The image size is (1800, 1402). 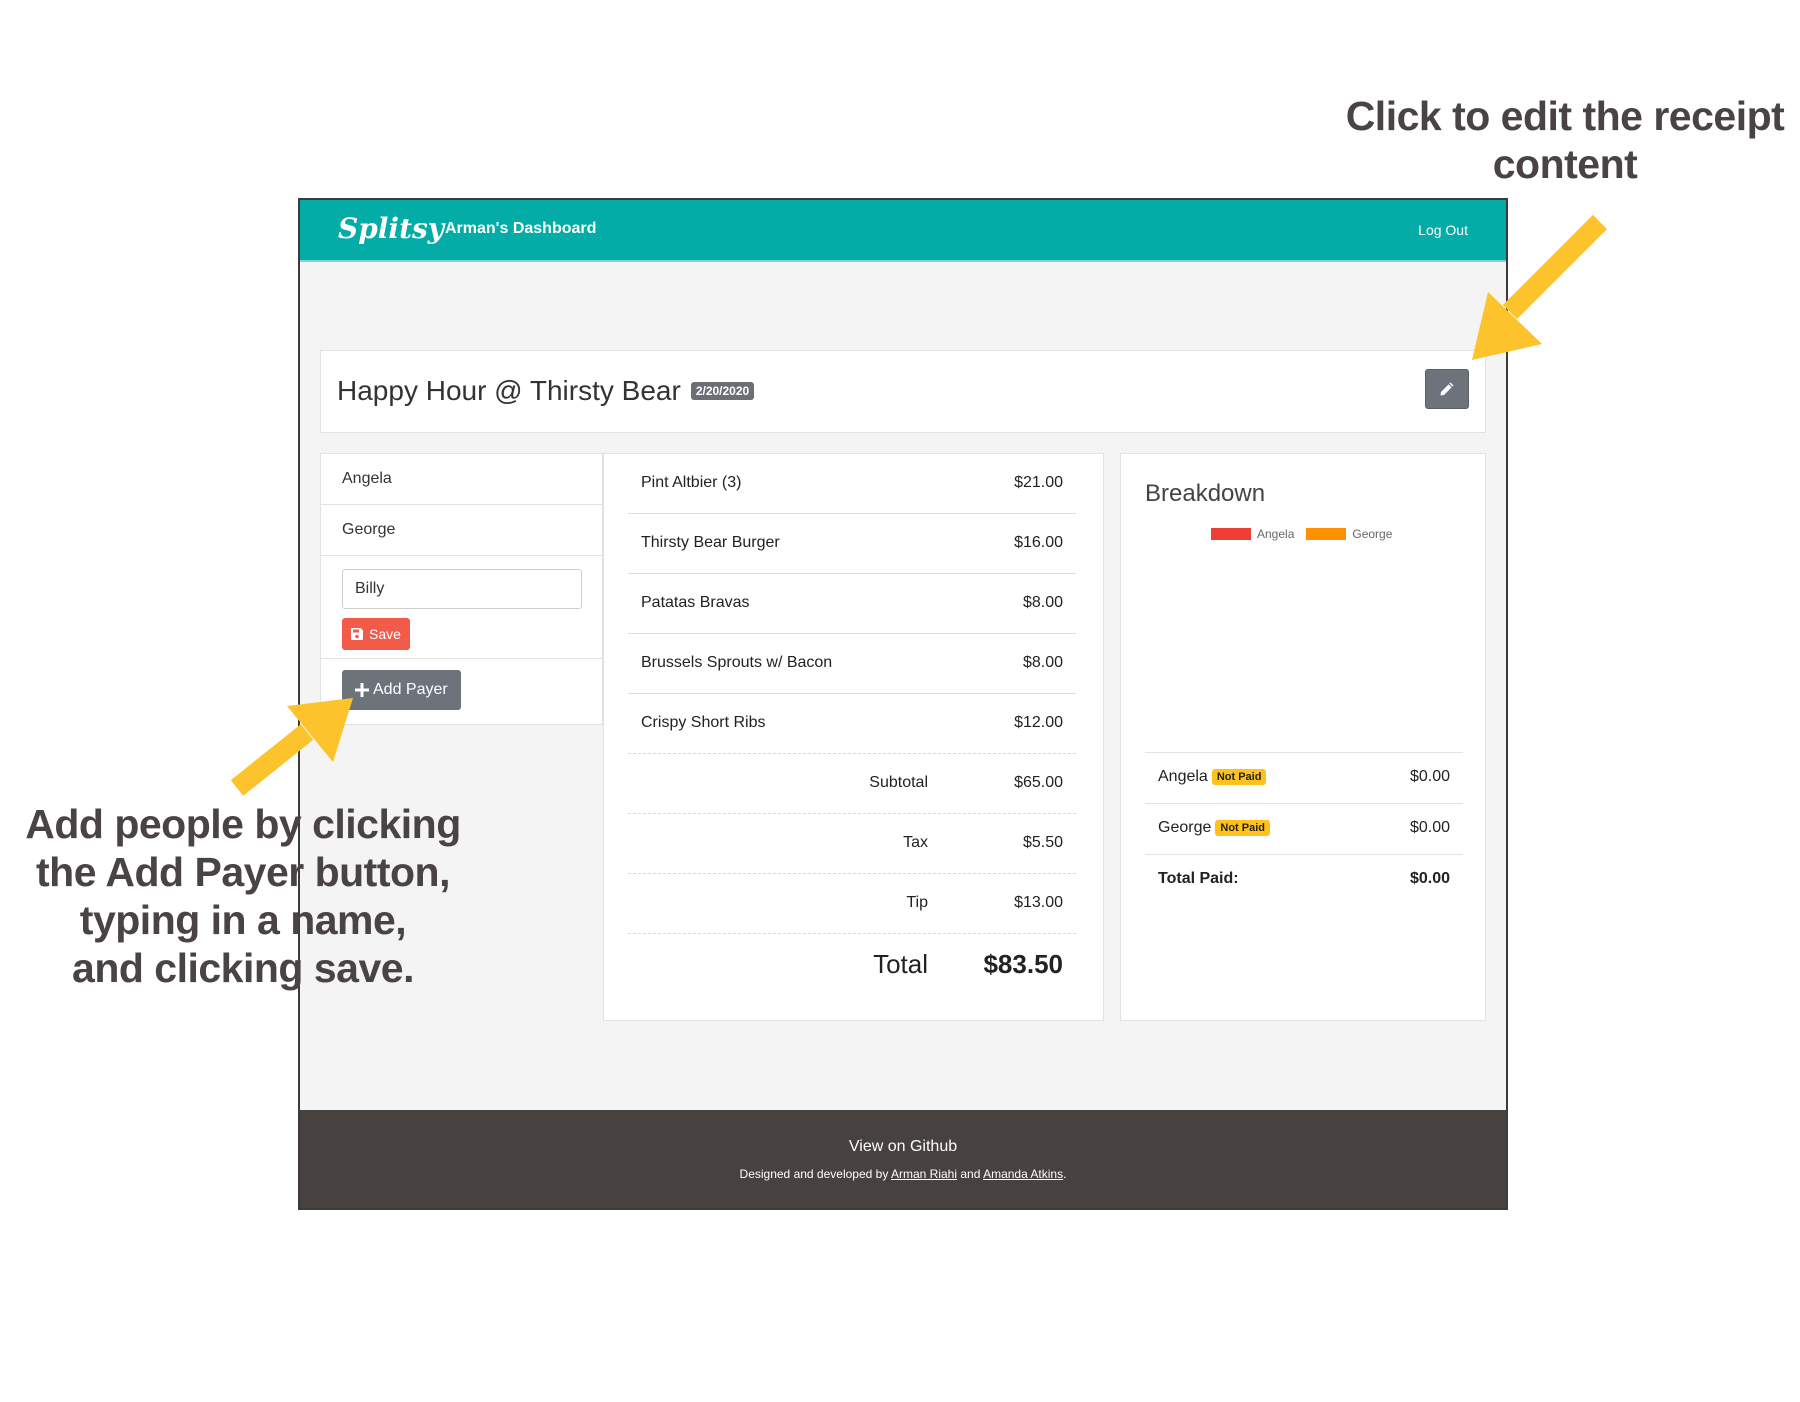 I want to click on item-row: Thirsty Bear Burger $16.00, so click(x=852, y=544).